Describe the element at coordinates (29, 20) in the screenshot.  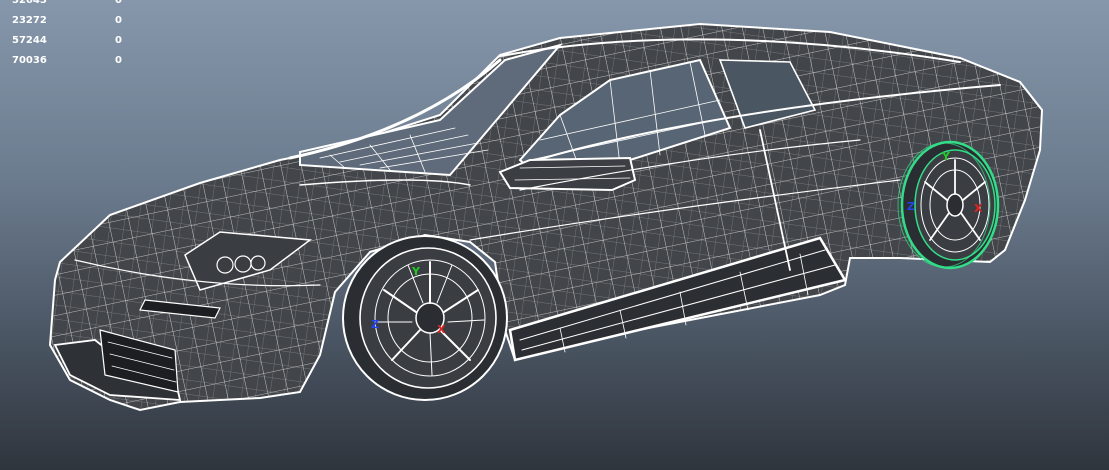
I see `hud-label: 23272` at that location.